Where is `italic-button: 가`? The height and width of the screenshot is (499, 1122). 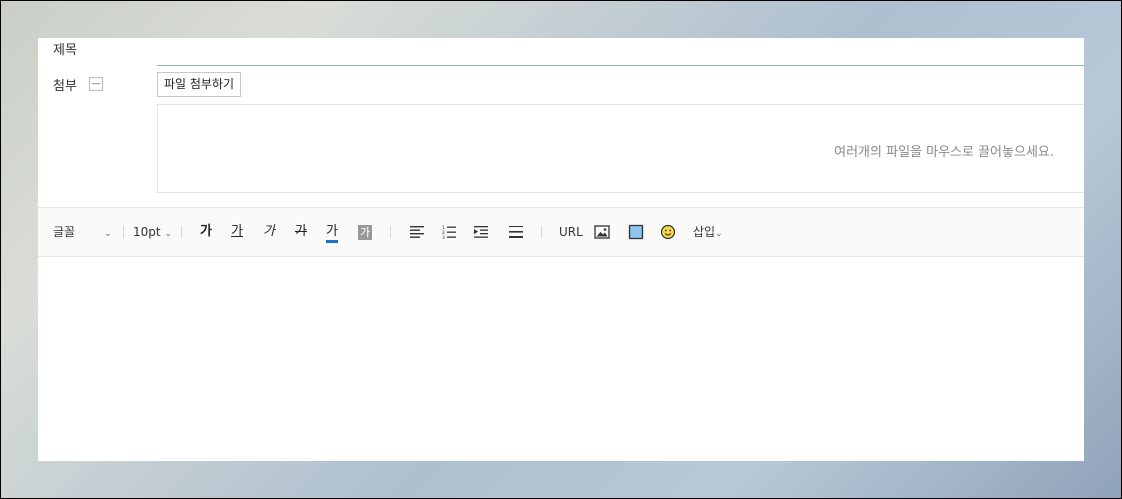
italic-button: 가 is located at coordinates (269, 232).